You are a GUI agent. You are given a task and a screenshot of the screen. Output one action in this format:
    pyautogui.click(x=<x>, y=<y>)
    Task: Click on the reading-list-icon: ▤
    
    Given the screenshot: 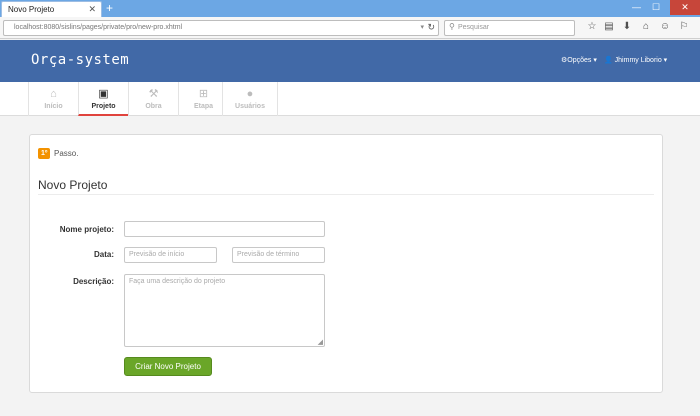 What is the action you would take?
    pyautogui.click(x=609, y=27)
    